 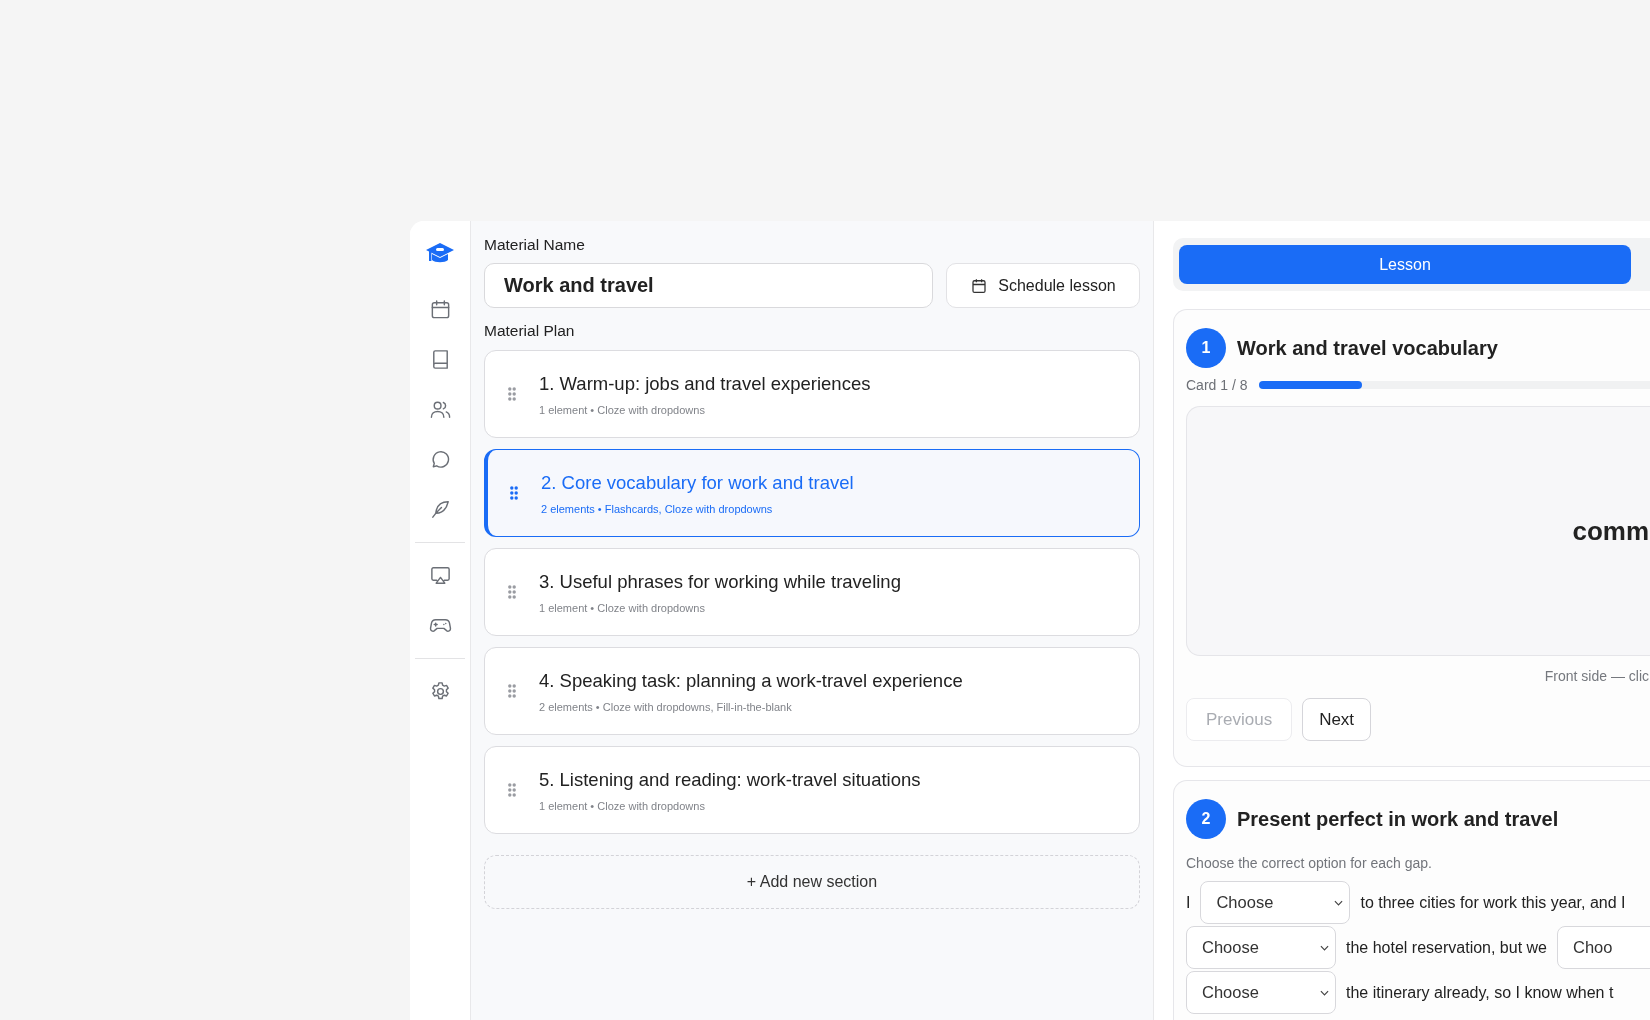 I want to click on lesson-tab: Lesson, so click(x=1405, y=264).